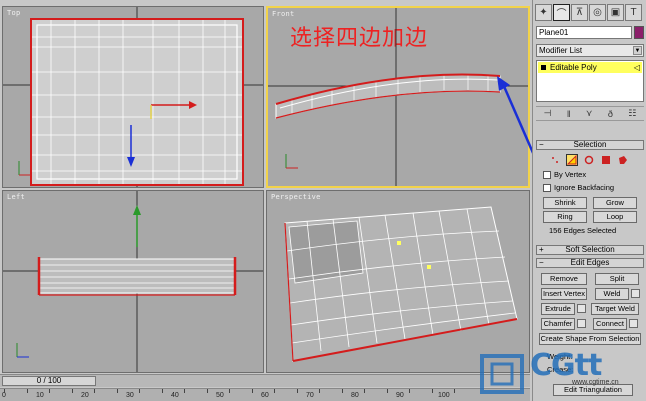 The image size is (646, 401). Describe the element at coordinates (573, 67) in the screenshot. I see `stack-item-label: Editable Poly` at that location.